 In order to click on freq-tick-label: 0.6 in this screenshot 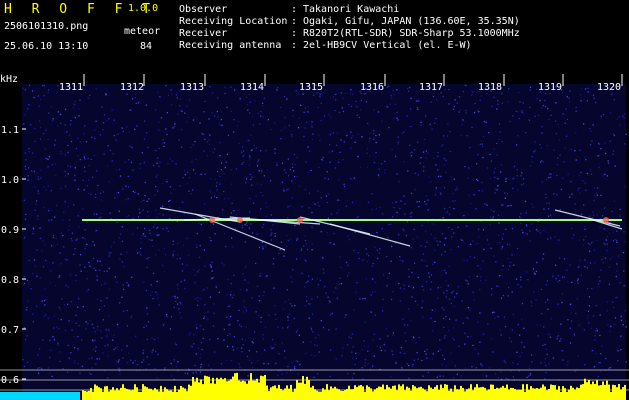, I will do `click(10, 380)`.